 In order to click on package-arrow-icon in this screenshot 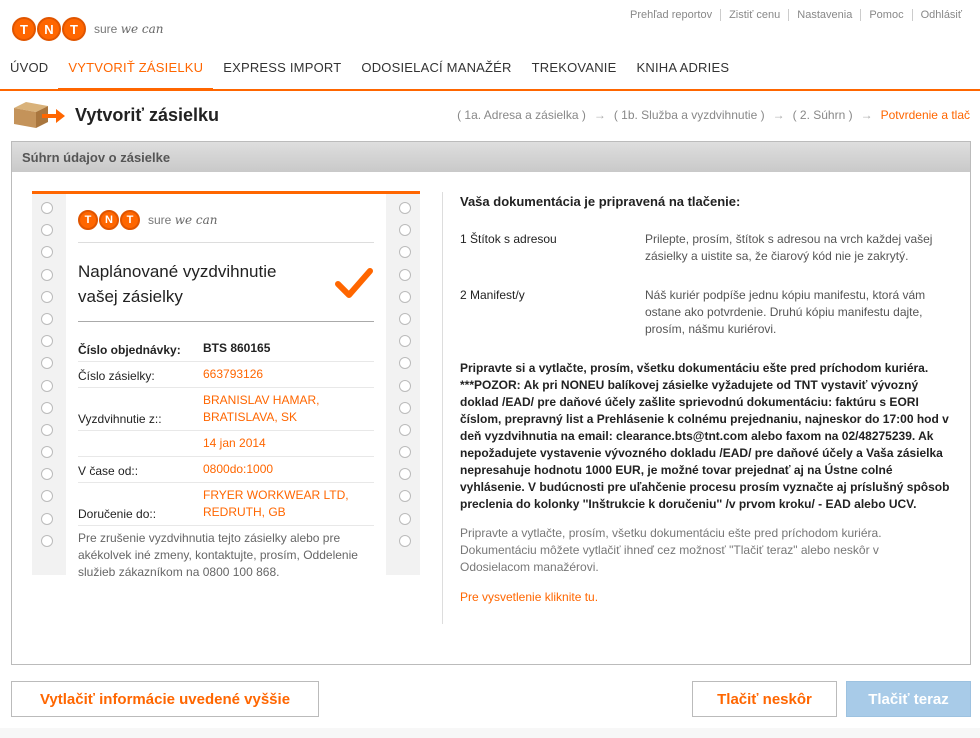, I will do `click(39, 115)`.